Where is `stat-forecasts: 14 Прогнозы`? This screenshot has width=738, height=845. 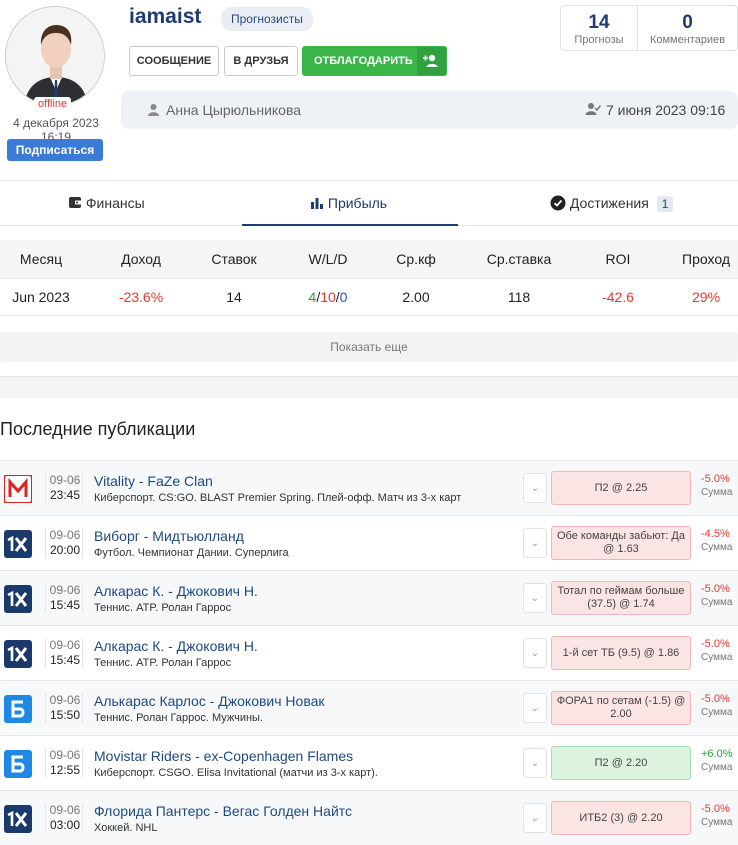
stat-forecasts: 14 Прогнозы is located at coordinates (599, 28).